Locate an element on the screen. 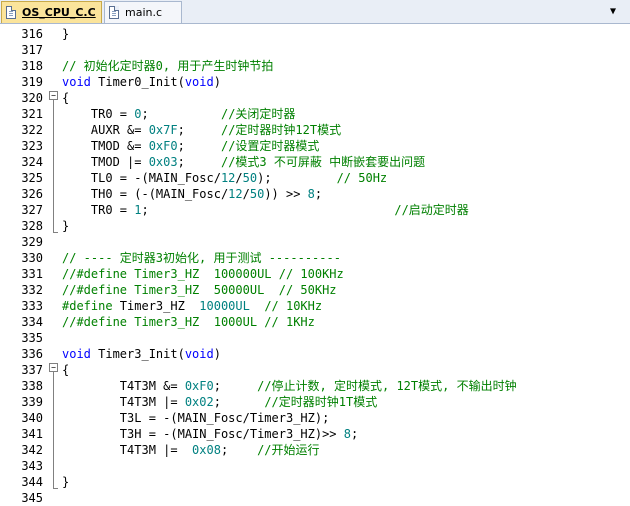  line-number: 331 is located at coordinates (32, 274).